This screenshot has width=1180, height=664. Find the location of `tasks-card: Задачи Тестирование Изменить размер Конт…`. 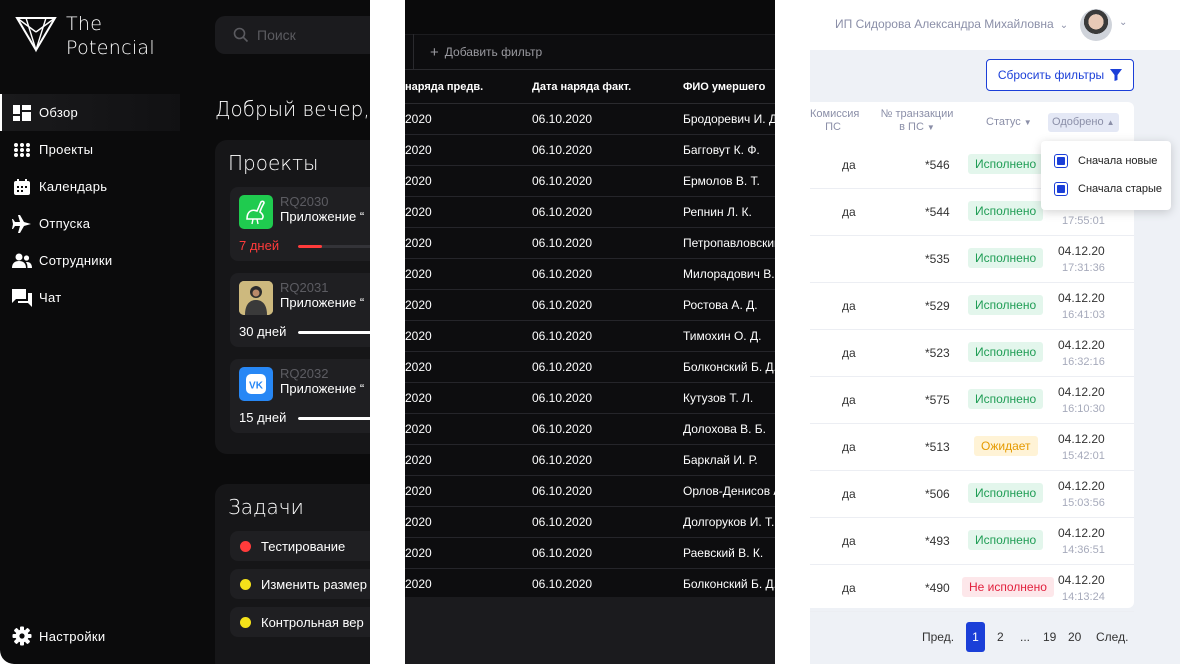

tasks-card: Задачи Тестирование Изменить размер Конт… is located at coordinates (292, 574).